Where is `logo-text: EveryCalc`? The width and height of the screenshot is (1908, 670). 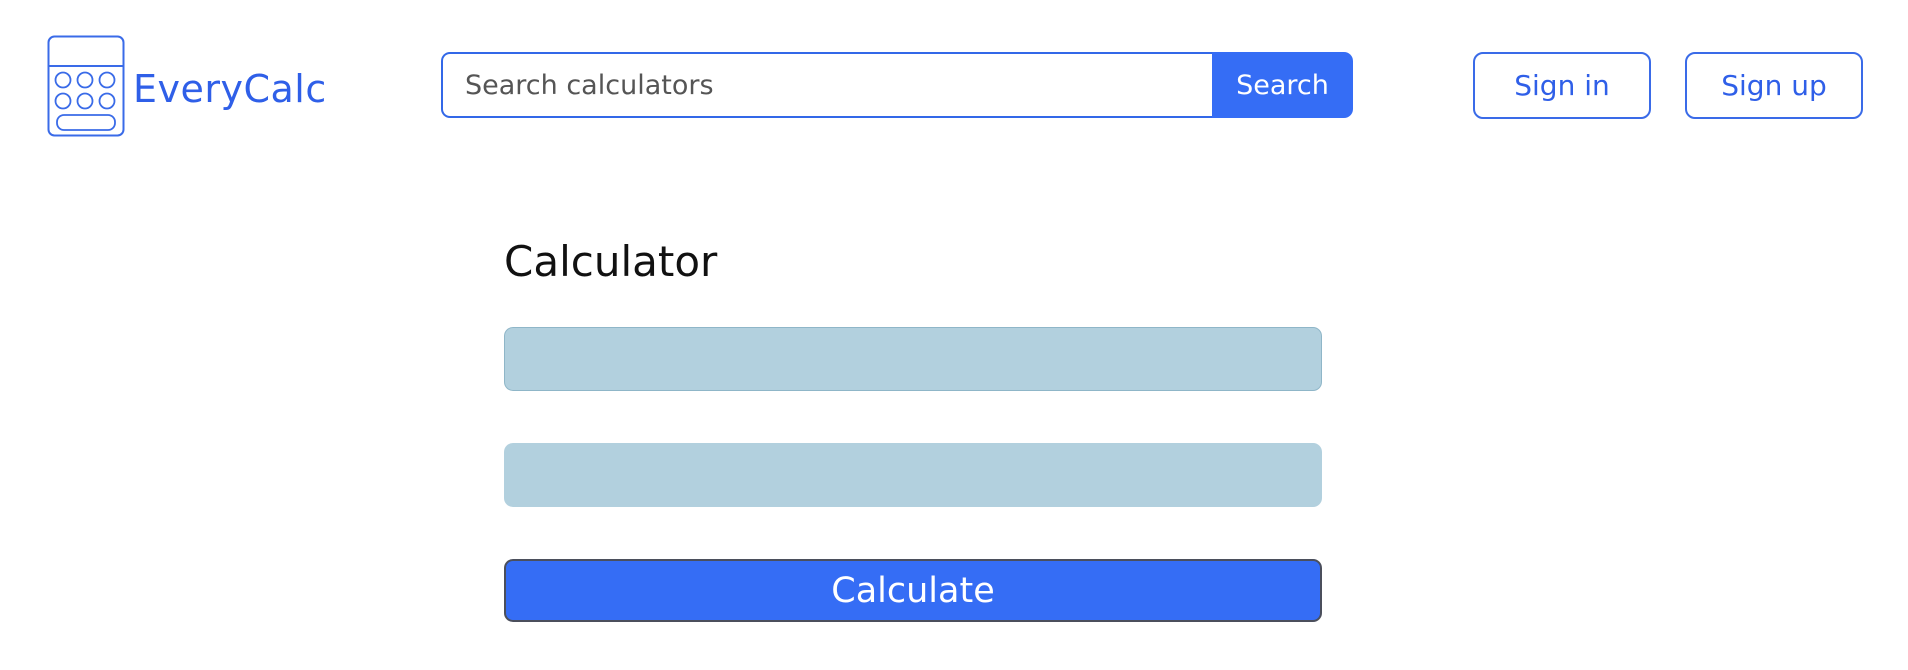
logo-text: EveryCalc is located at coordinates (230, 89).